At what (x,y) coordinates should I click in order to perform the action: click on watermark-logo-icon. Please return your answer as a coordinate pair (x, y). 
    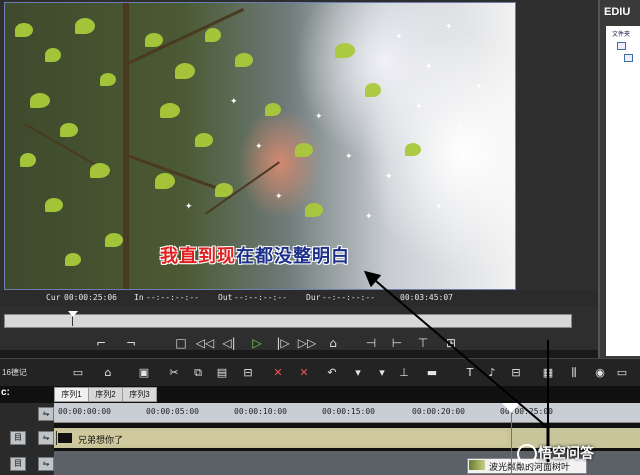
    Looking at the image, I should click on (527, 454).